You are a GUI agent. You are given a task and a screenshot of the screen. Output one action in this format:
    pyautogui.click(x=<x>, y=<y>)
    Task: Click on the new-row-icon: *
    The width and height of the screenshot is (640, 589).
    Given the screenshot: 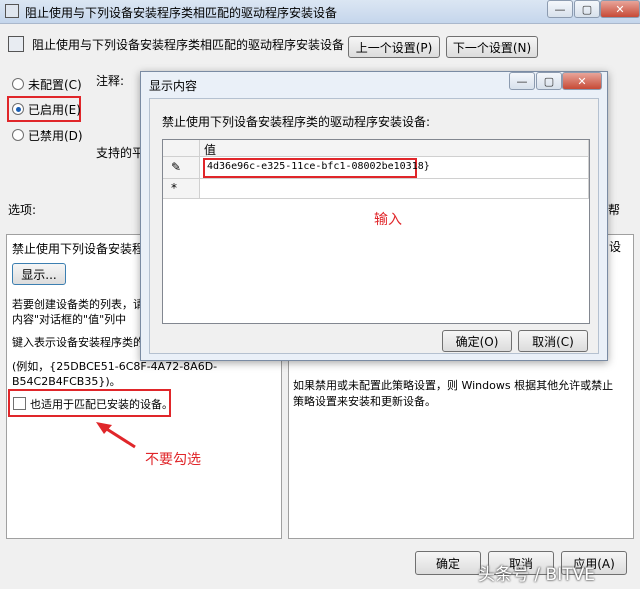 What is the action you would take?
    pyautogui.click(x=174, y=188)
    